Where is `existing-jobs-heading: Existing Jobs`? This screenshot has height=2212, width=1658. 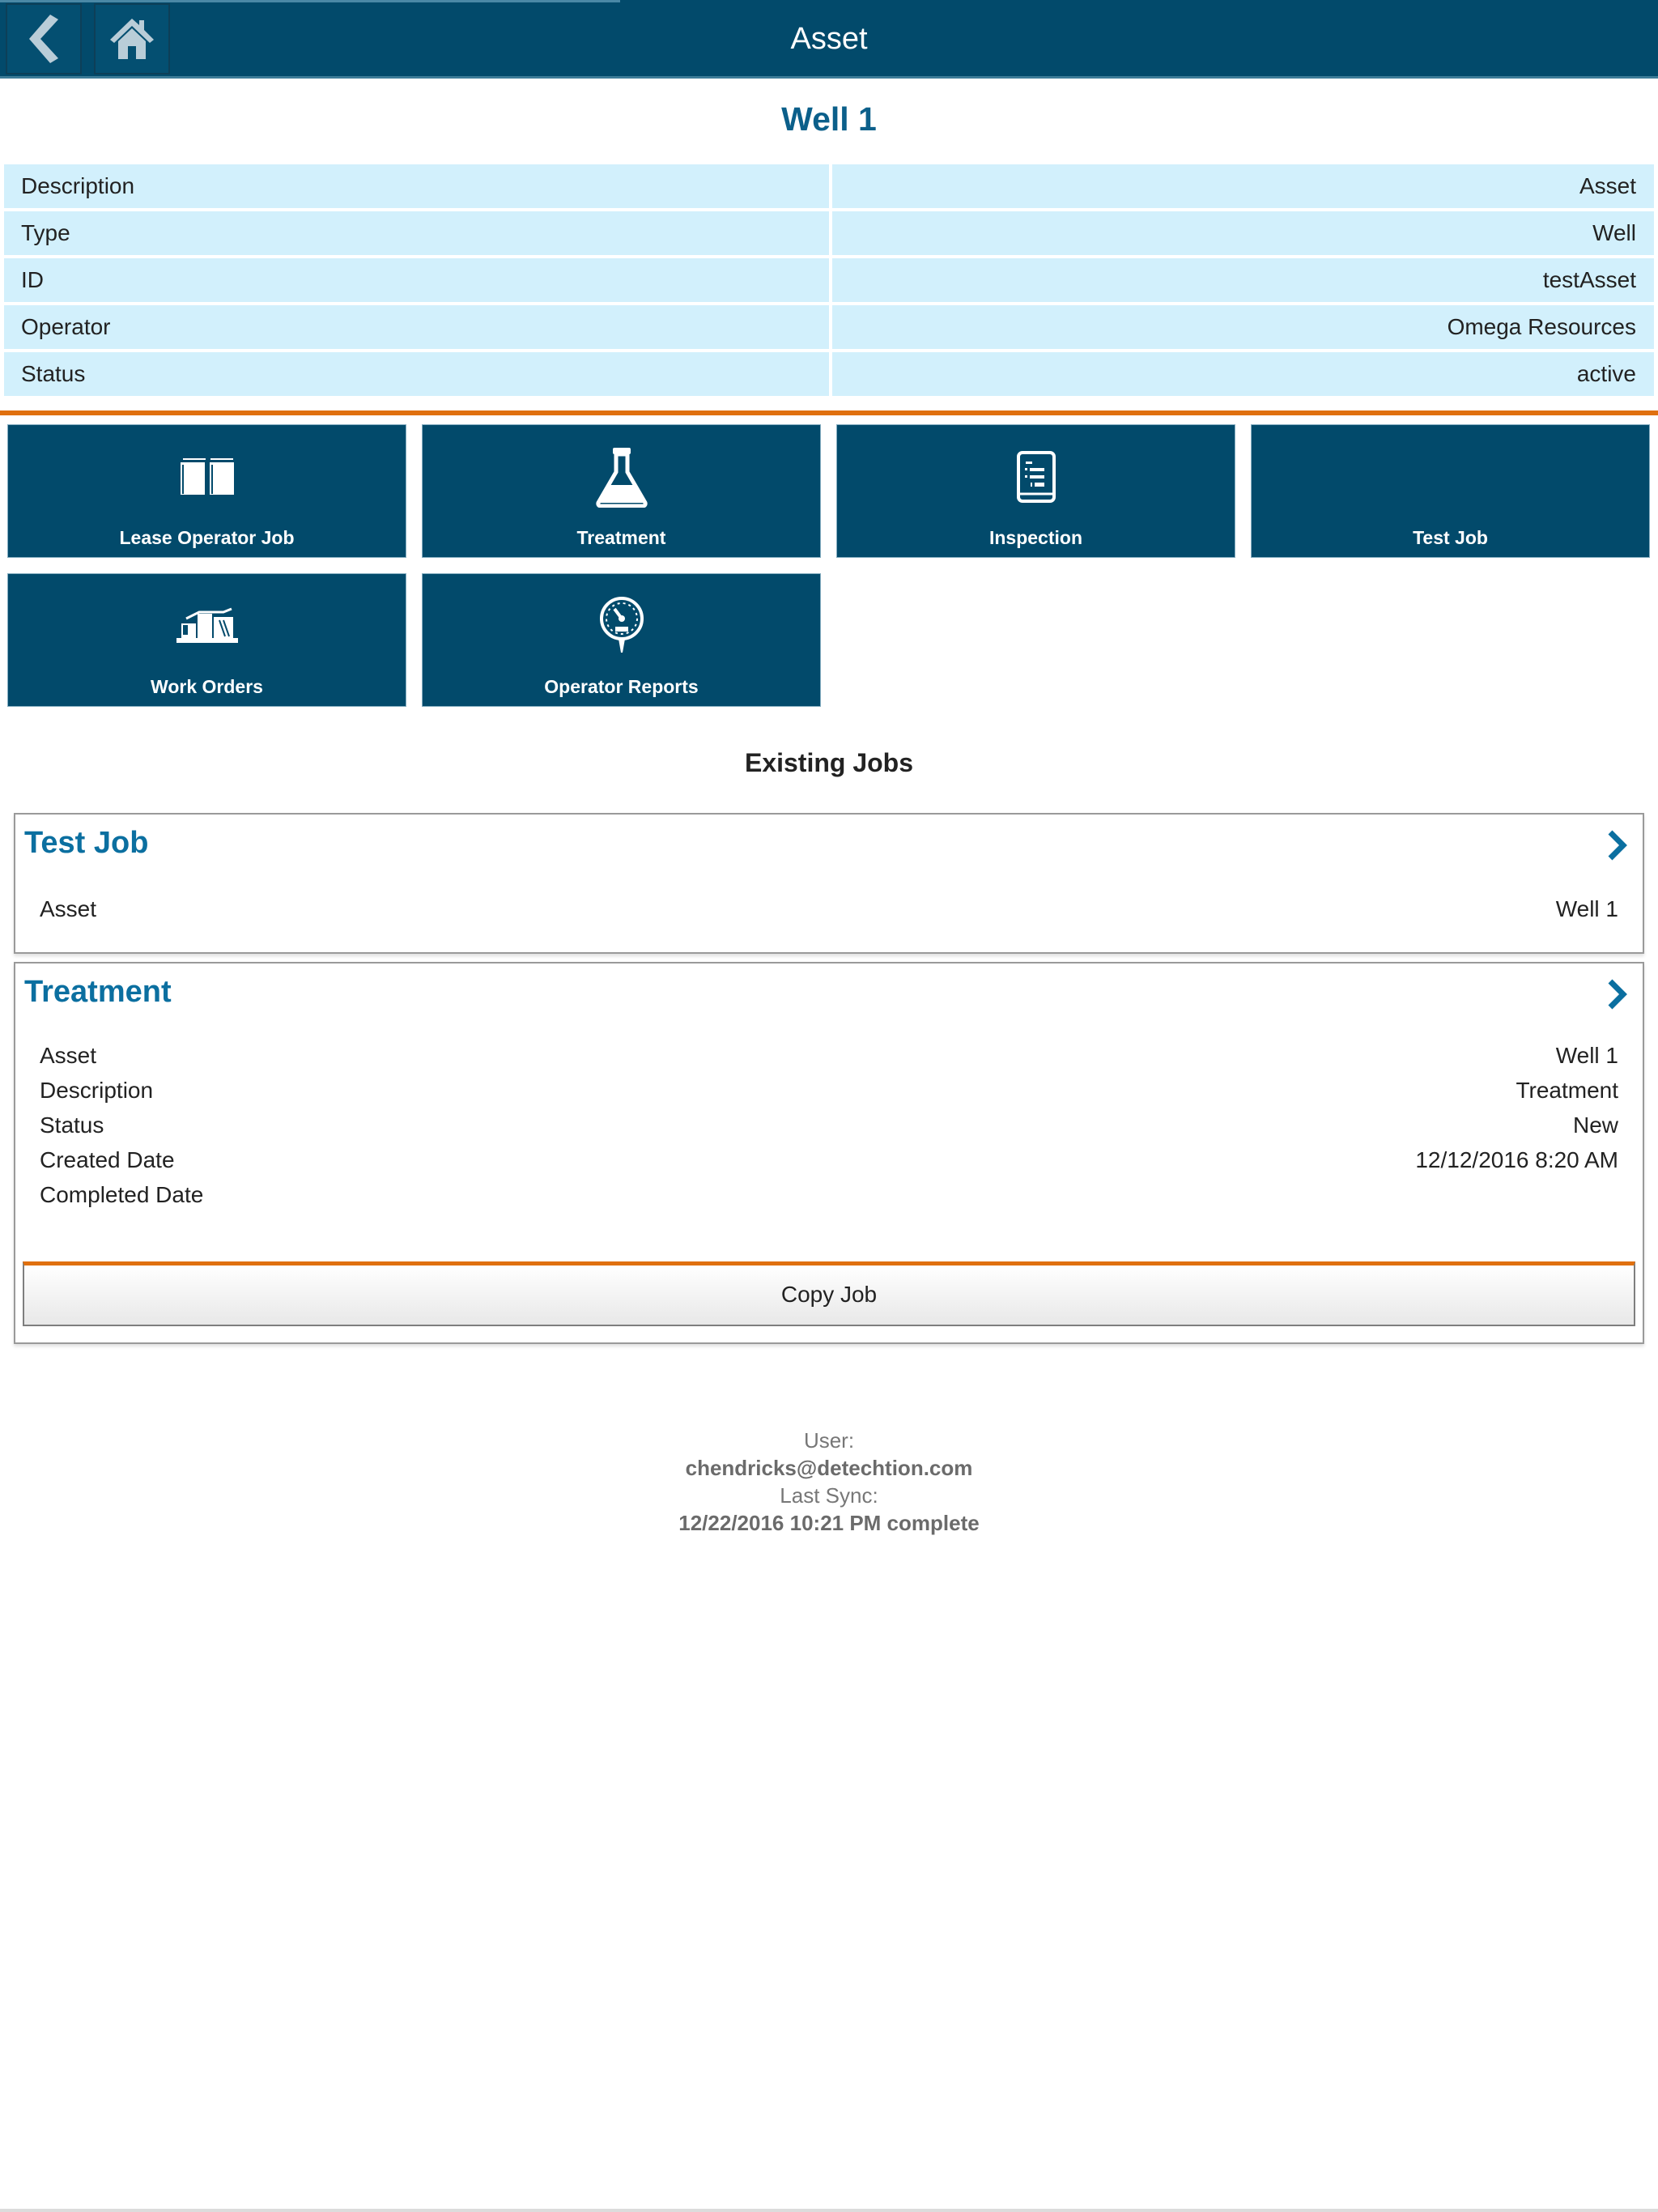
existing-jobs-heading: Existing Jobs is located at coordinates (829, 762).